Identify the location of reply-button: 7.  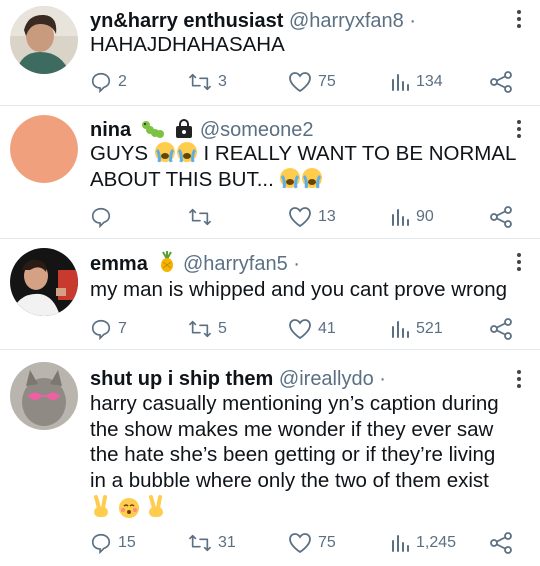
(108, 329).